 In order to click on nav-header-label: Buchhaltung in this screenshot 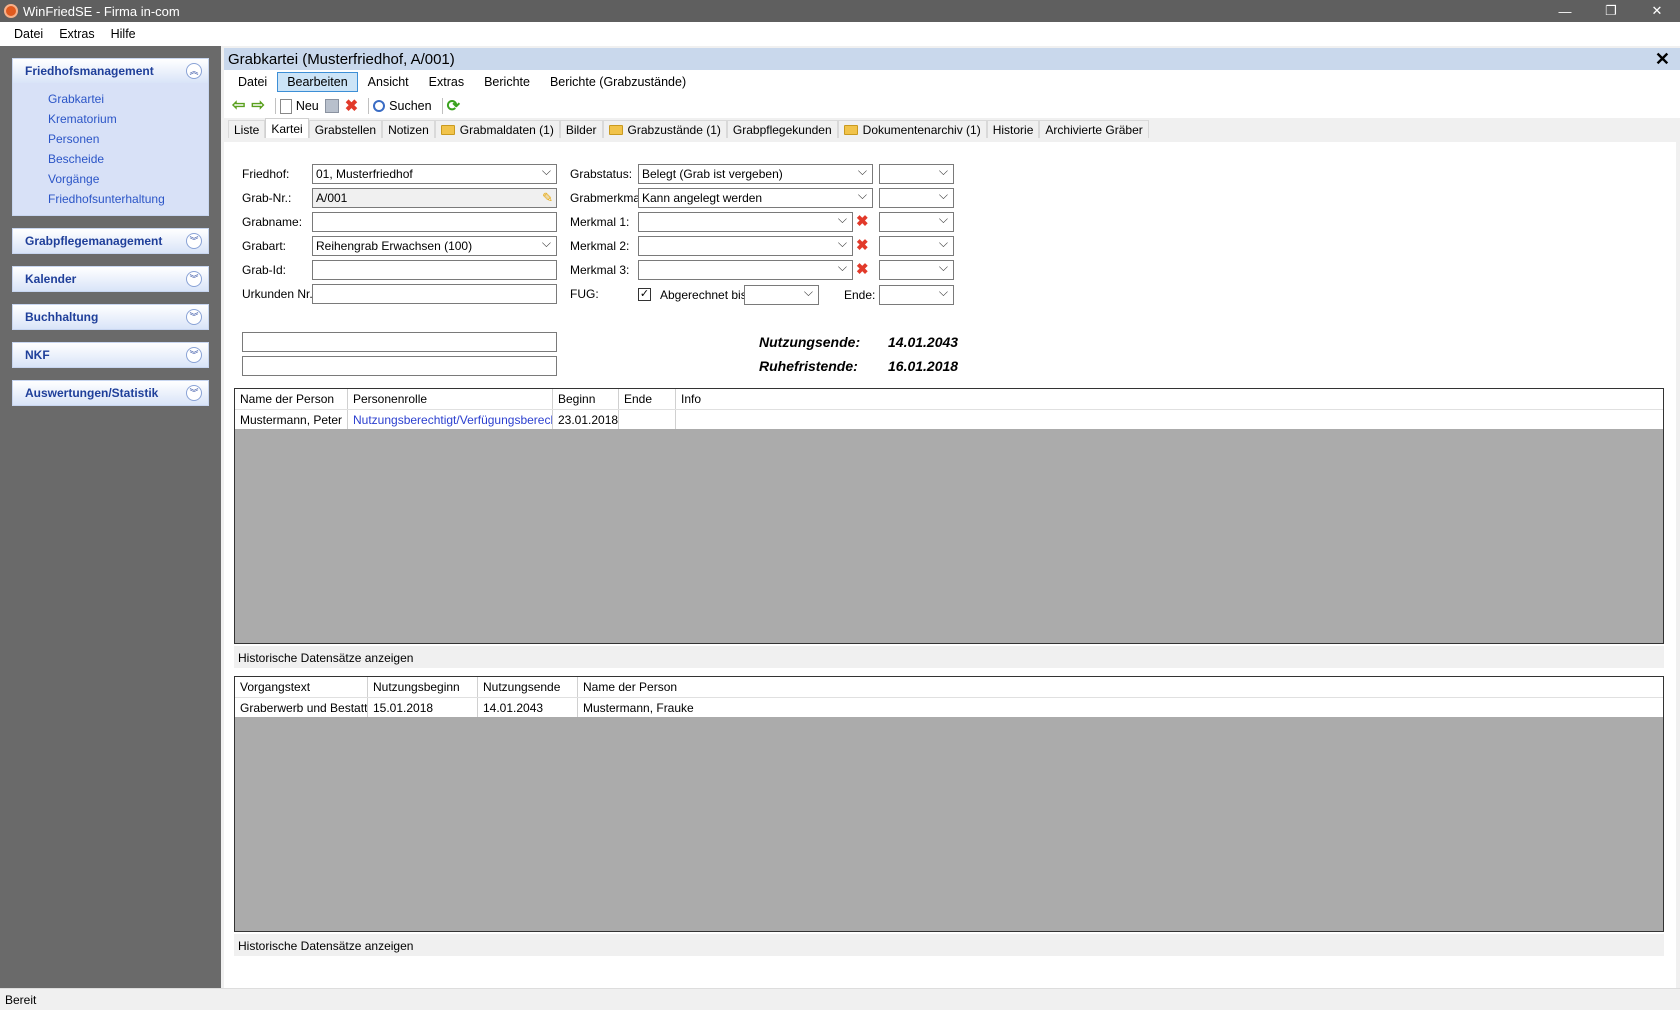, I will do `click(62, 317)`.